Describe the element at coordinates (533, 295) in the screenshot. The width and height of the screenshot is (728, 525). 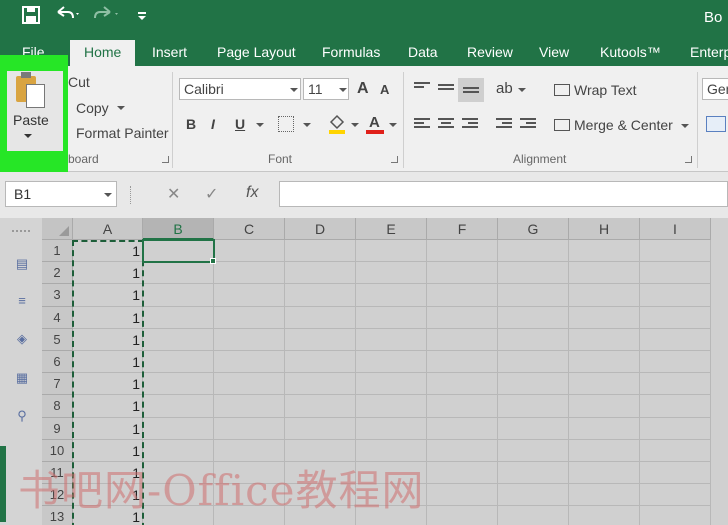
I see `cell-g3` at that location.